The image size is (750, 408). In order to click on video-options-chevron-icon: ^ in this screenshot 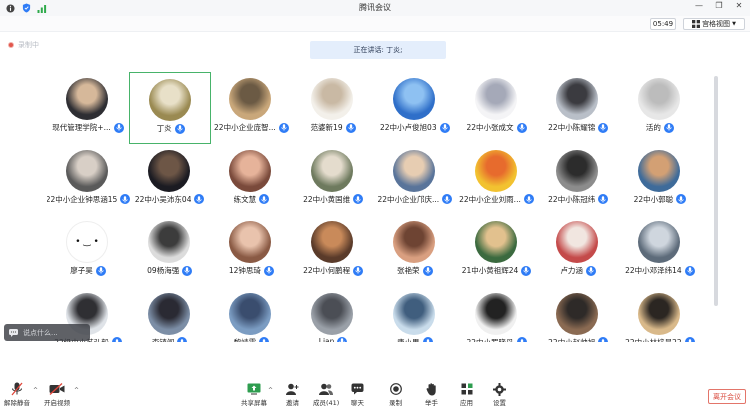, I will do `click(76, 390)`.